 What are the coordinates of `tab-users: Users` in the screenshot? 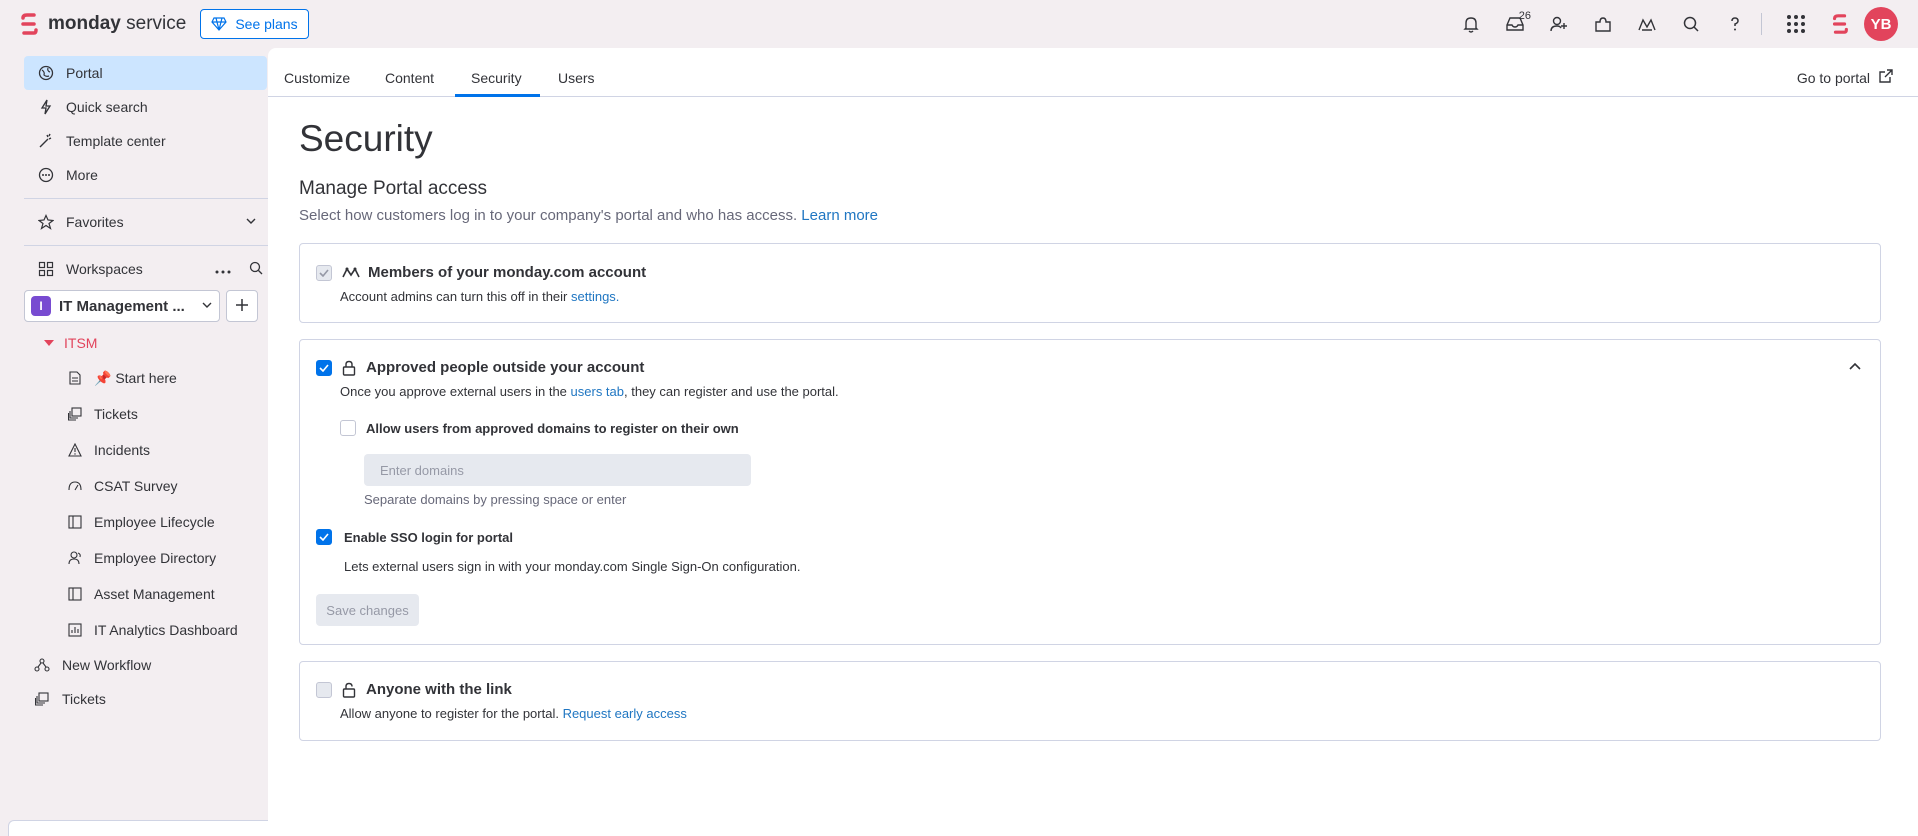 It's located at (576, 78).